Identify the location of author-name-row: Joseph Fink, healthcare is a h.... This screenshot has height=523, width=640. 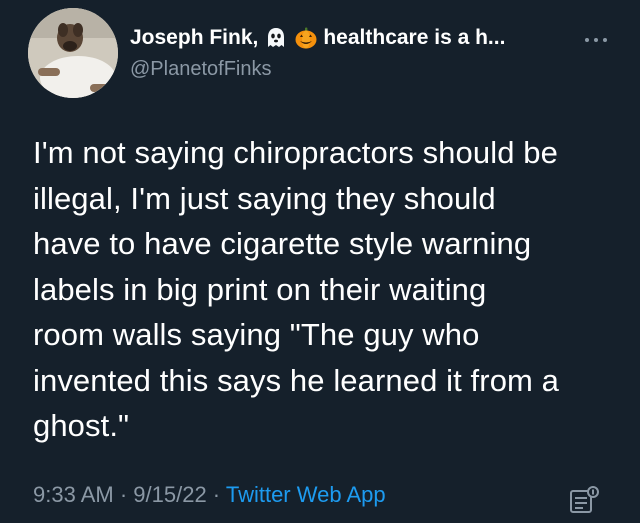
(350, 38).